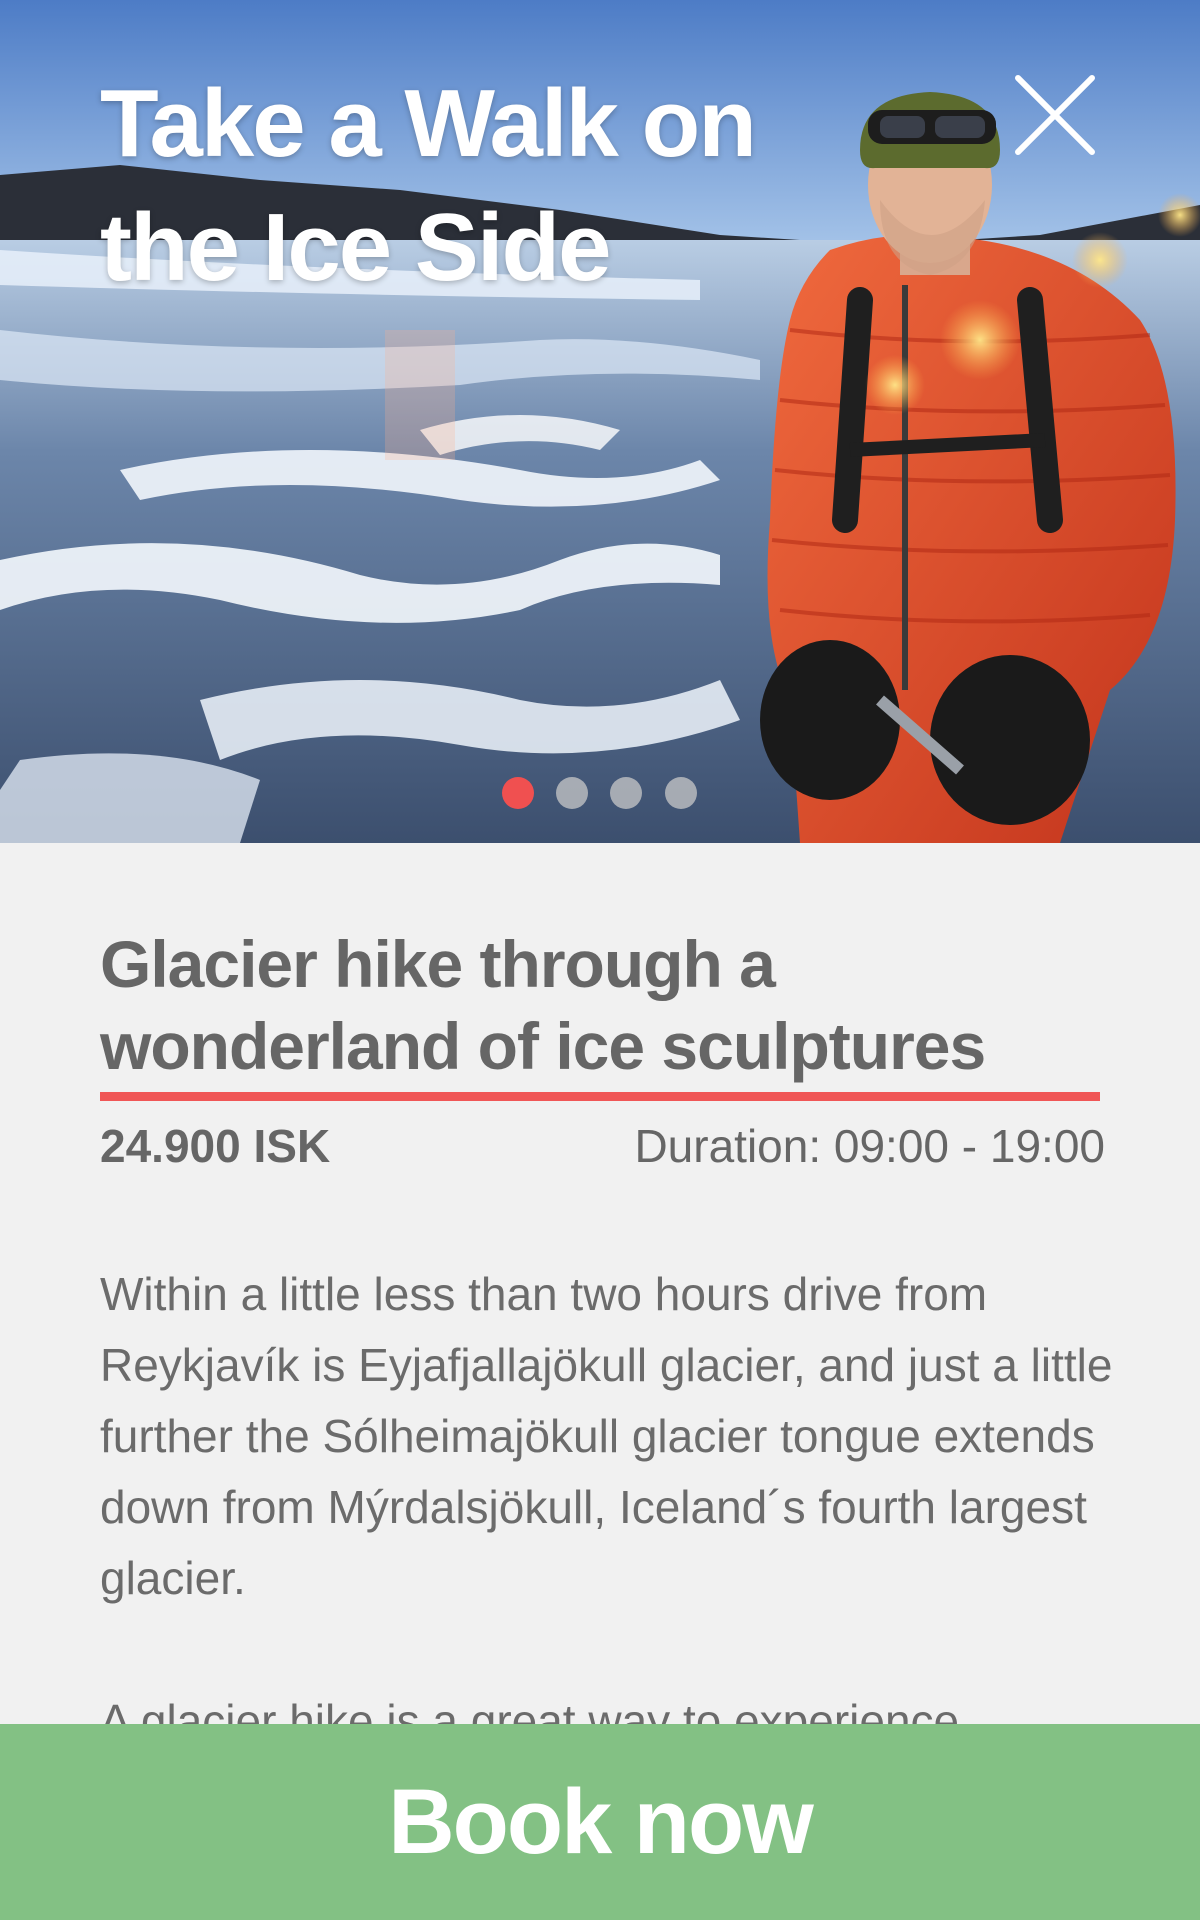  What do you see at coordinates (215, 1146) in the screenshot?
I see `price-label: 24.900 ISK` at bounding box center [215, 1146].